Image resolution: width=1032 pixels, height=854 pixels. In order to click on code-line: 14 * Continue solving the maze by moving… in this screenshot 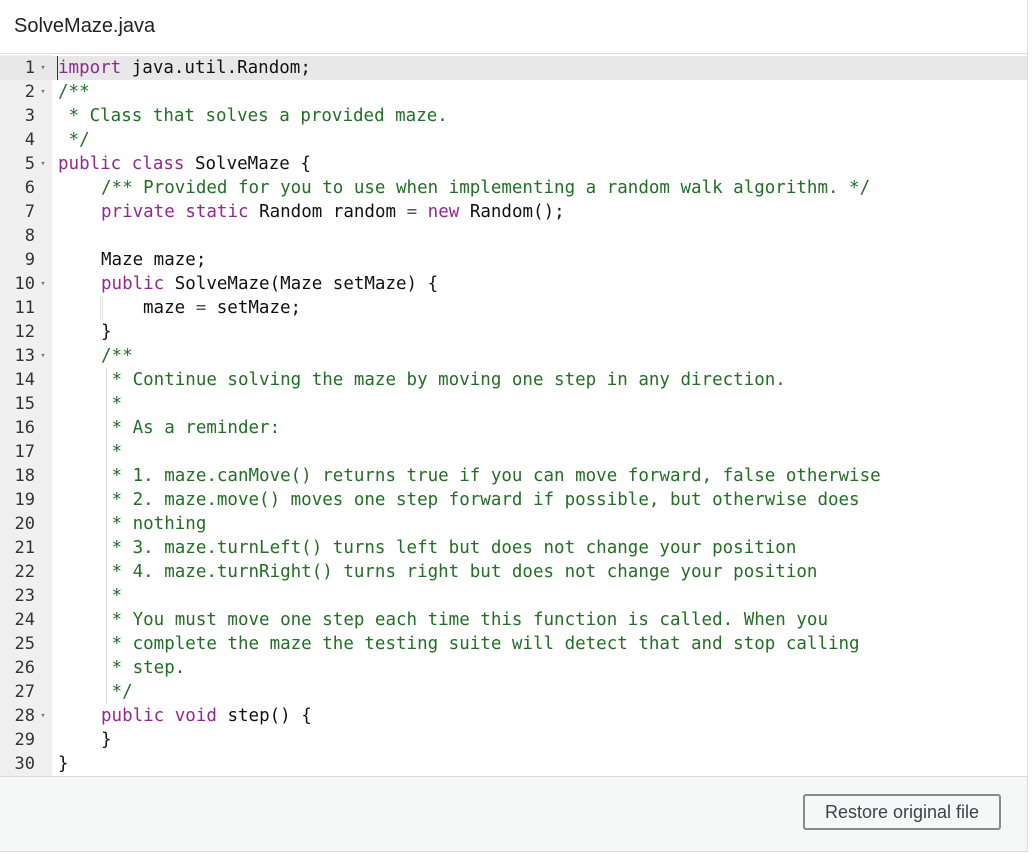, I will do `click(513, 380)`.